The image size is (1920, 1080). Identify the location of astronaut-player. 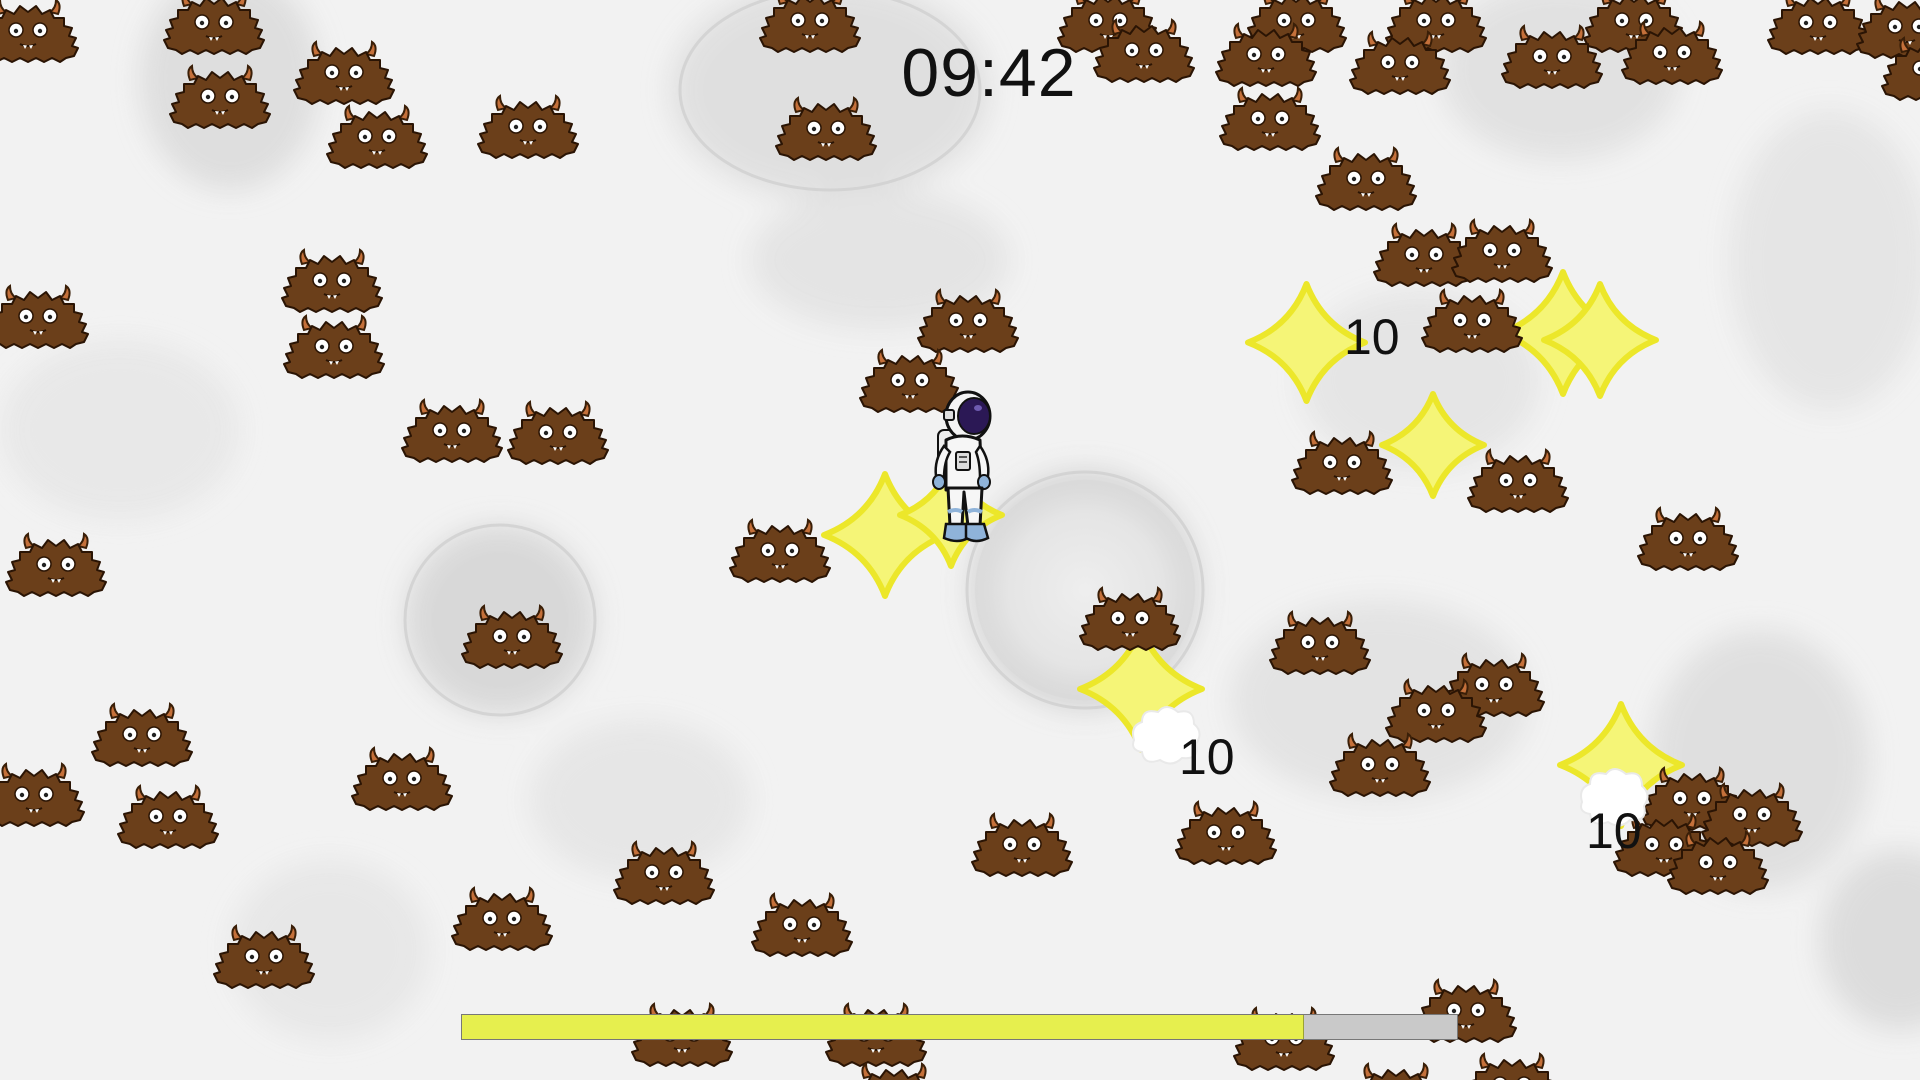
(962, 473).